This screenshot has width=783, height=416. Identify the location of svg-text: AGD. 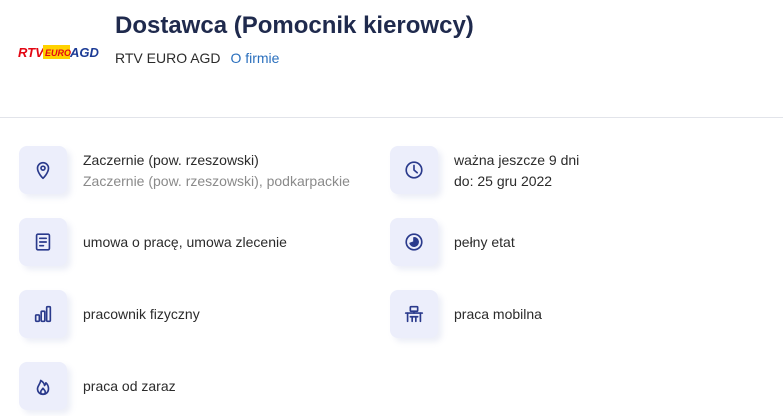
(84, 52).